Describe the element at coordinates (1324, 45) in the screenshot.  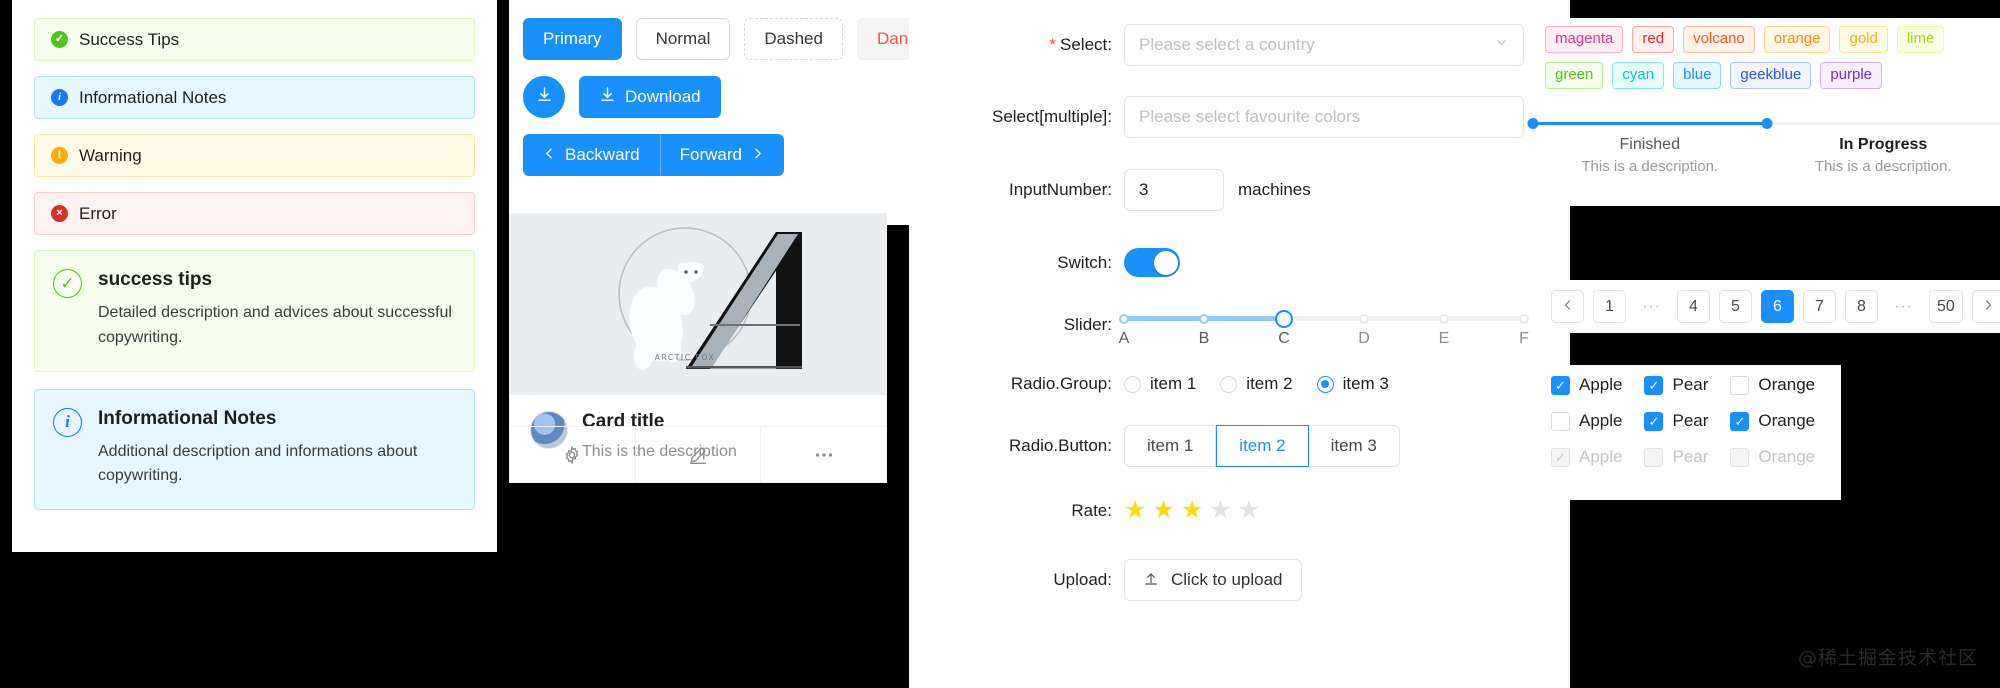
I see `select-input: Please select a country` at that location.